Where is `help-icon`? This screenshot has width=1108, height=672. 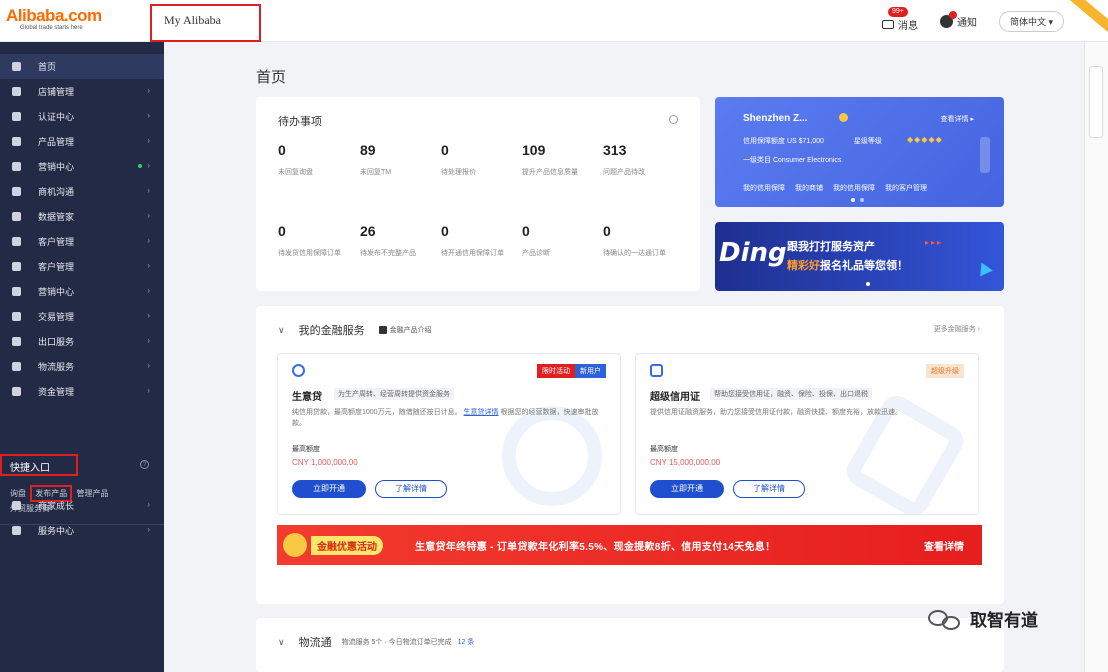
help-icon is located at coordinates (673, 119).